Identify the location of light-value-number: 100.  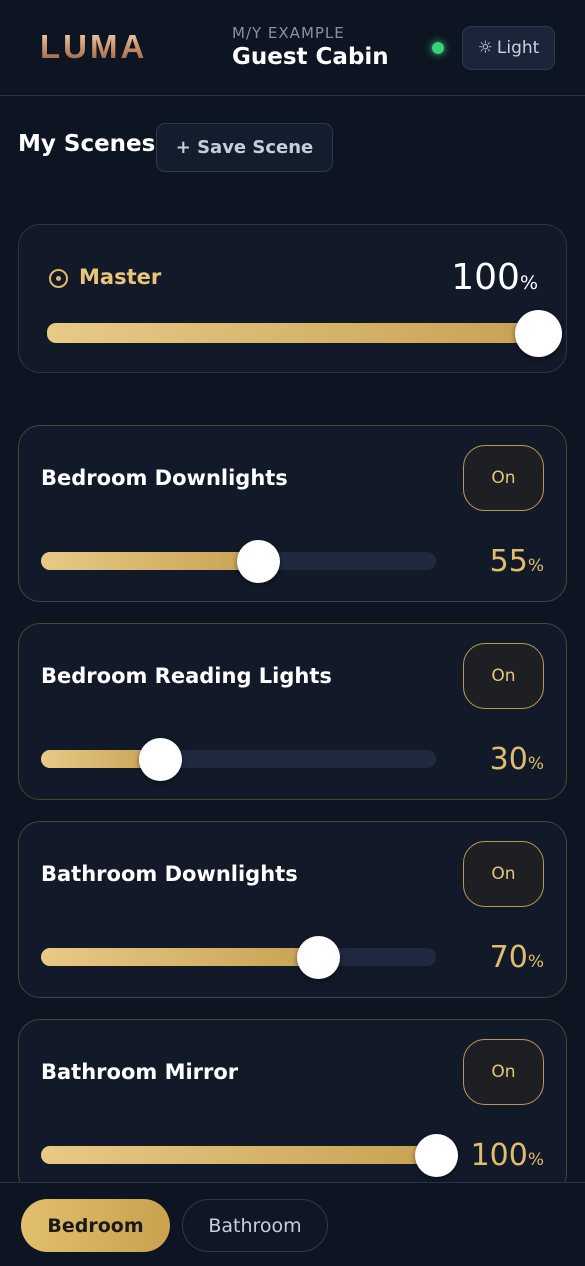
(499, 1155).